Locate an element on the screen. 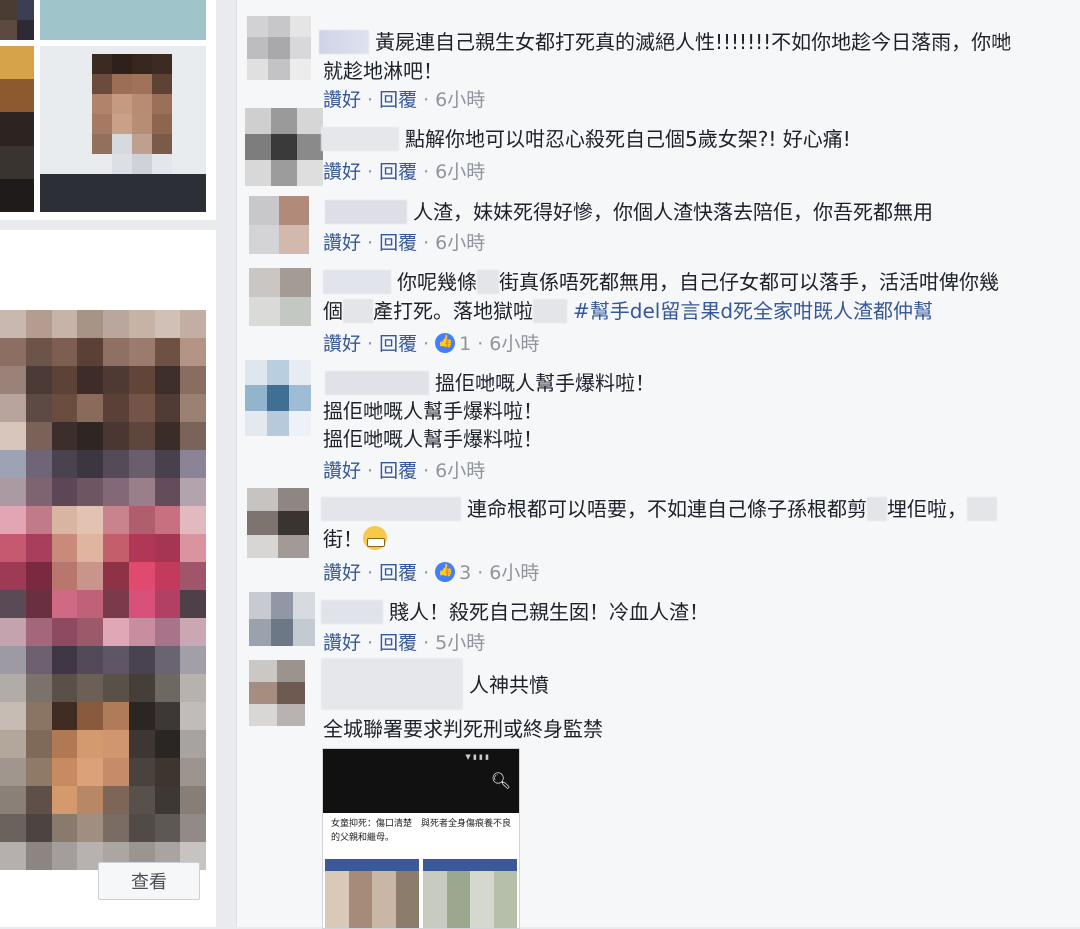 The image size is (1080, 929). comment-text: 人神共憤 is located at coordinates (509, 685).